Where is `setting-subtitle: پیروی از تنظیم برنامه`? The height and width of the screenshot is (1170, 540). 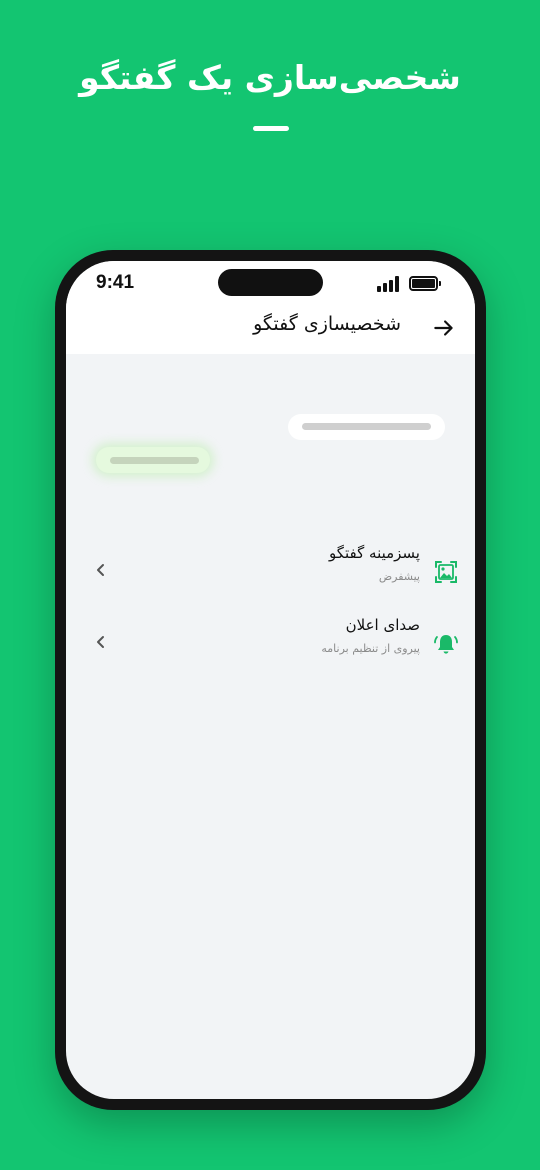
setting-subtitle: پیروی از تنظیم برنامه is located at coordinates (370, 648).